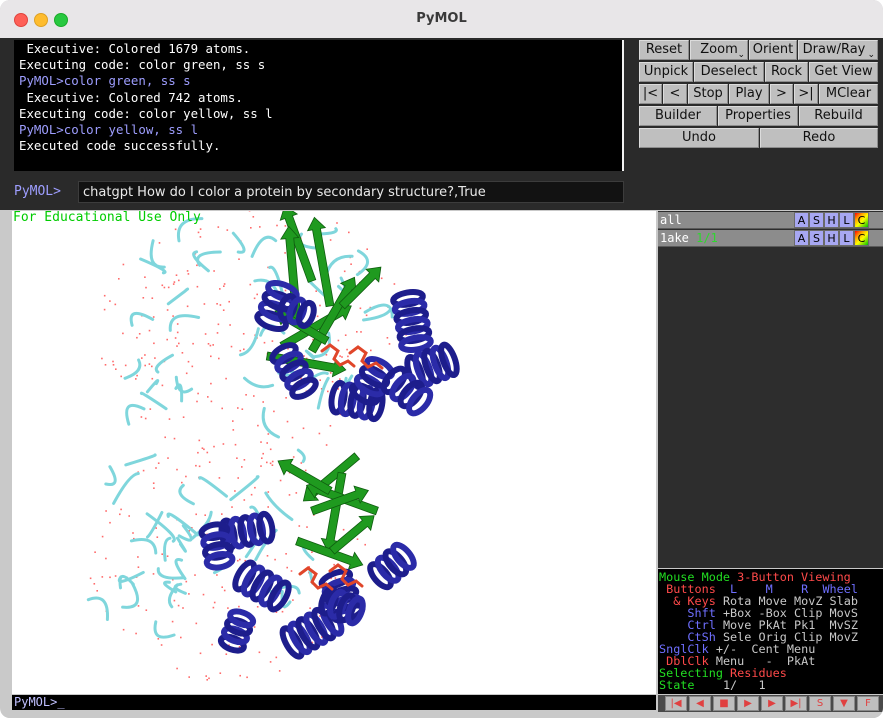 Image resolution: width=883 pixels, height=718 pixels. What do you see at coordinates (699, 138) in the screenshot?
I see `undo-button: Undo` at bounding box center [699, 138].